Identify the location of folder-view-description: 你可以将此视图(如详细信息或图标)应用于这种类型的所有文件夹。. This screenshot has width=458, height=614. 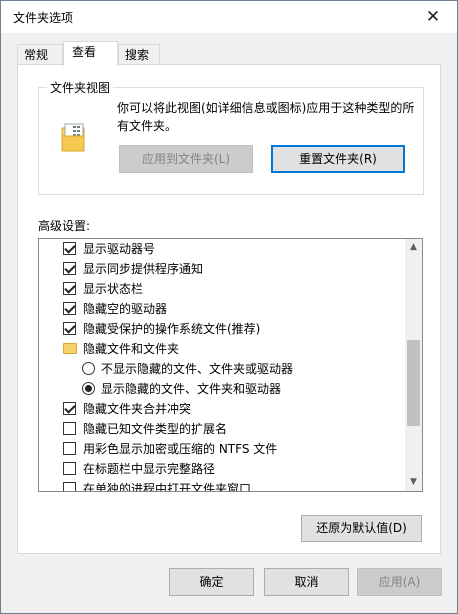
(266, 117).